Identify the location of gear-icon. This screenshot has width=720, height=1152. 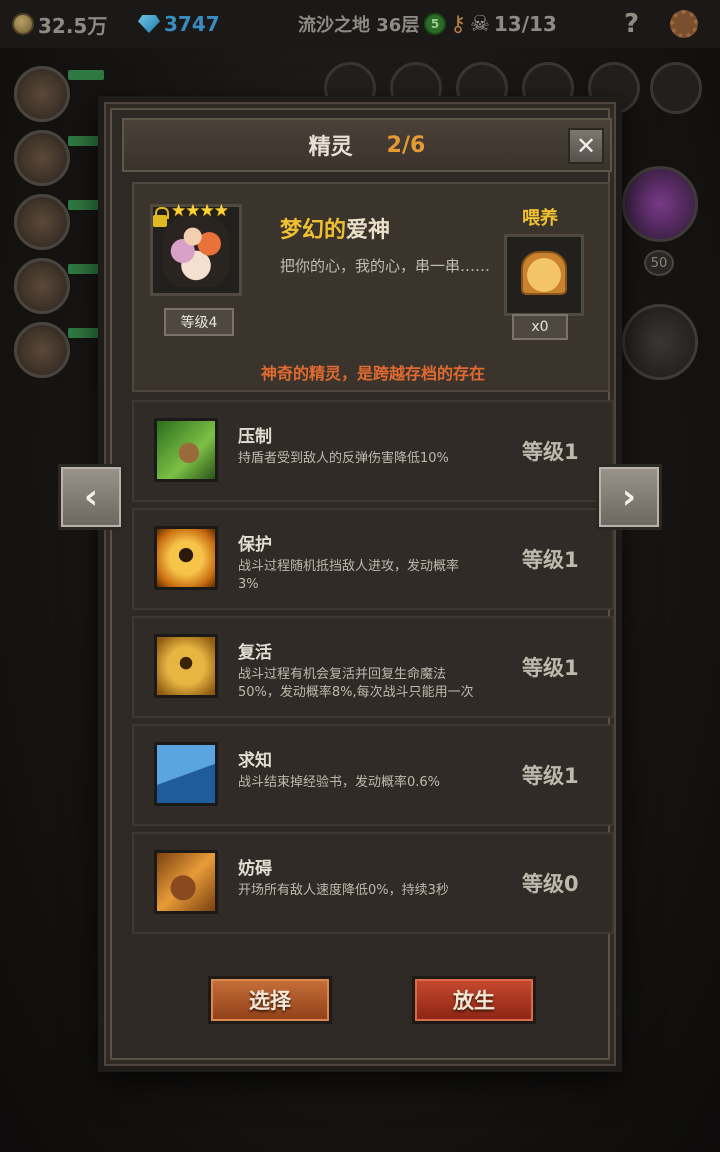
(684, 24).